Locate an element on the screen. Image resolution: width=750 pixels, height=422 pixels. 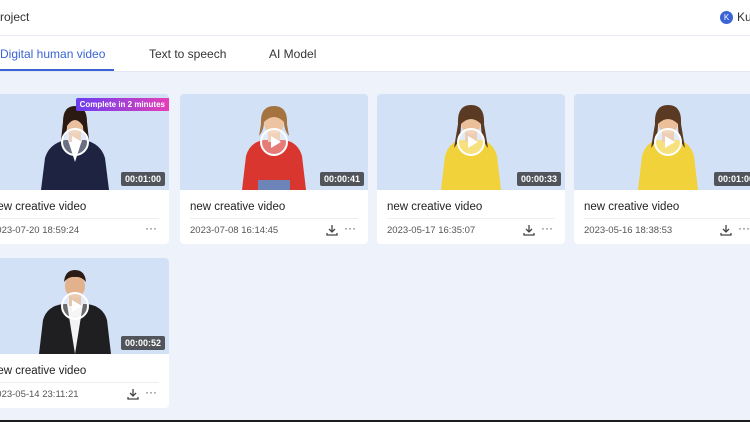
video-date: 2023-05-16 18:38:53 is located at coordinates (628, 230).